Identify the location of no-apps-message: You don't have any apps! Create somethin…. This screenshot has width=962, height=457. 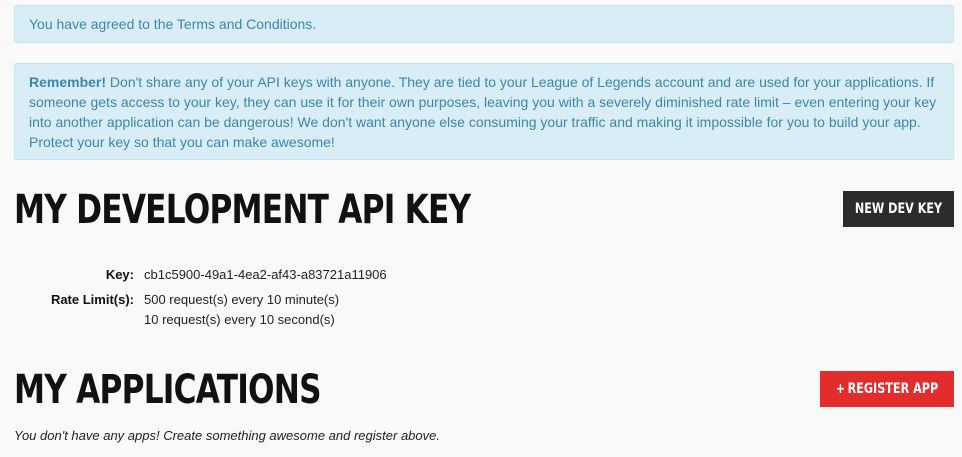
(227, 435).